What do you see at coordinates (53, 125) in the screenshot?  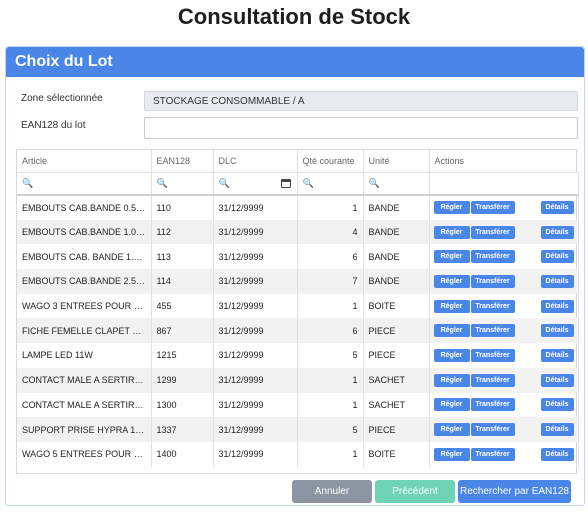 I see `ean-label: EAN128 du lot` at bounding box center [53, 125].